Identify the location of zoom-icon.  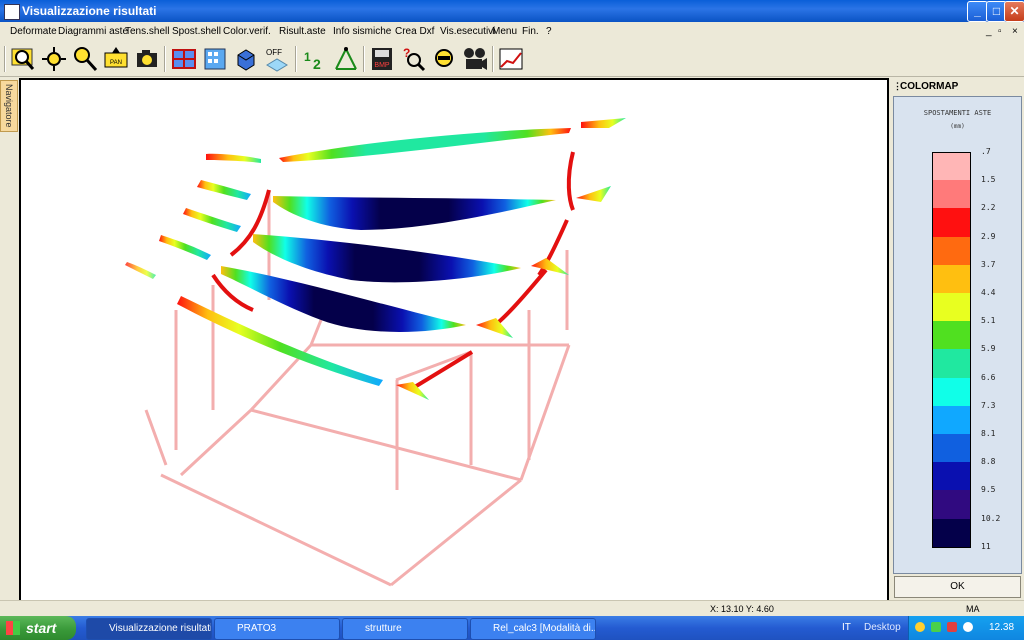
(85, 59).